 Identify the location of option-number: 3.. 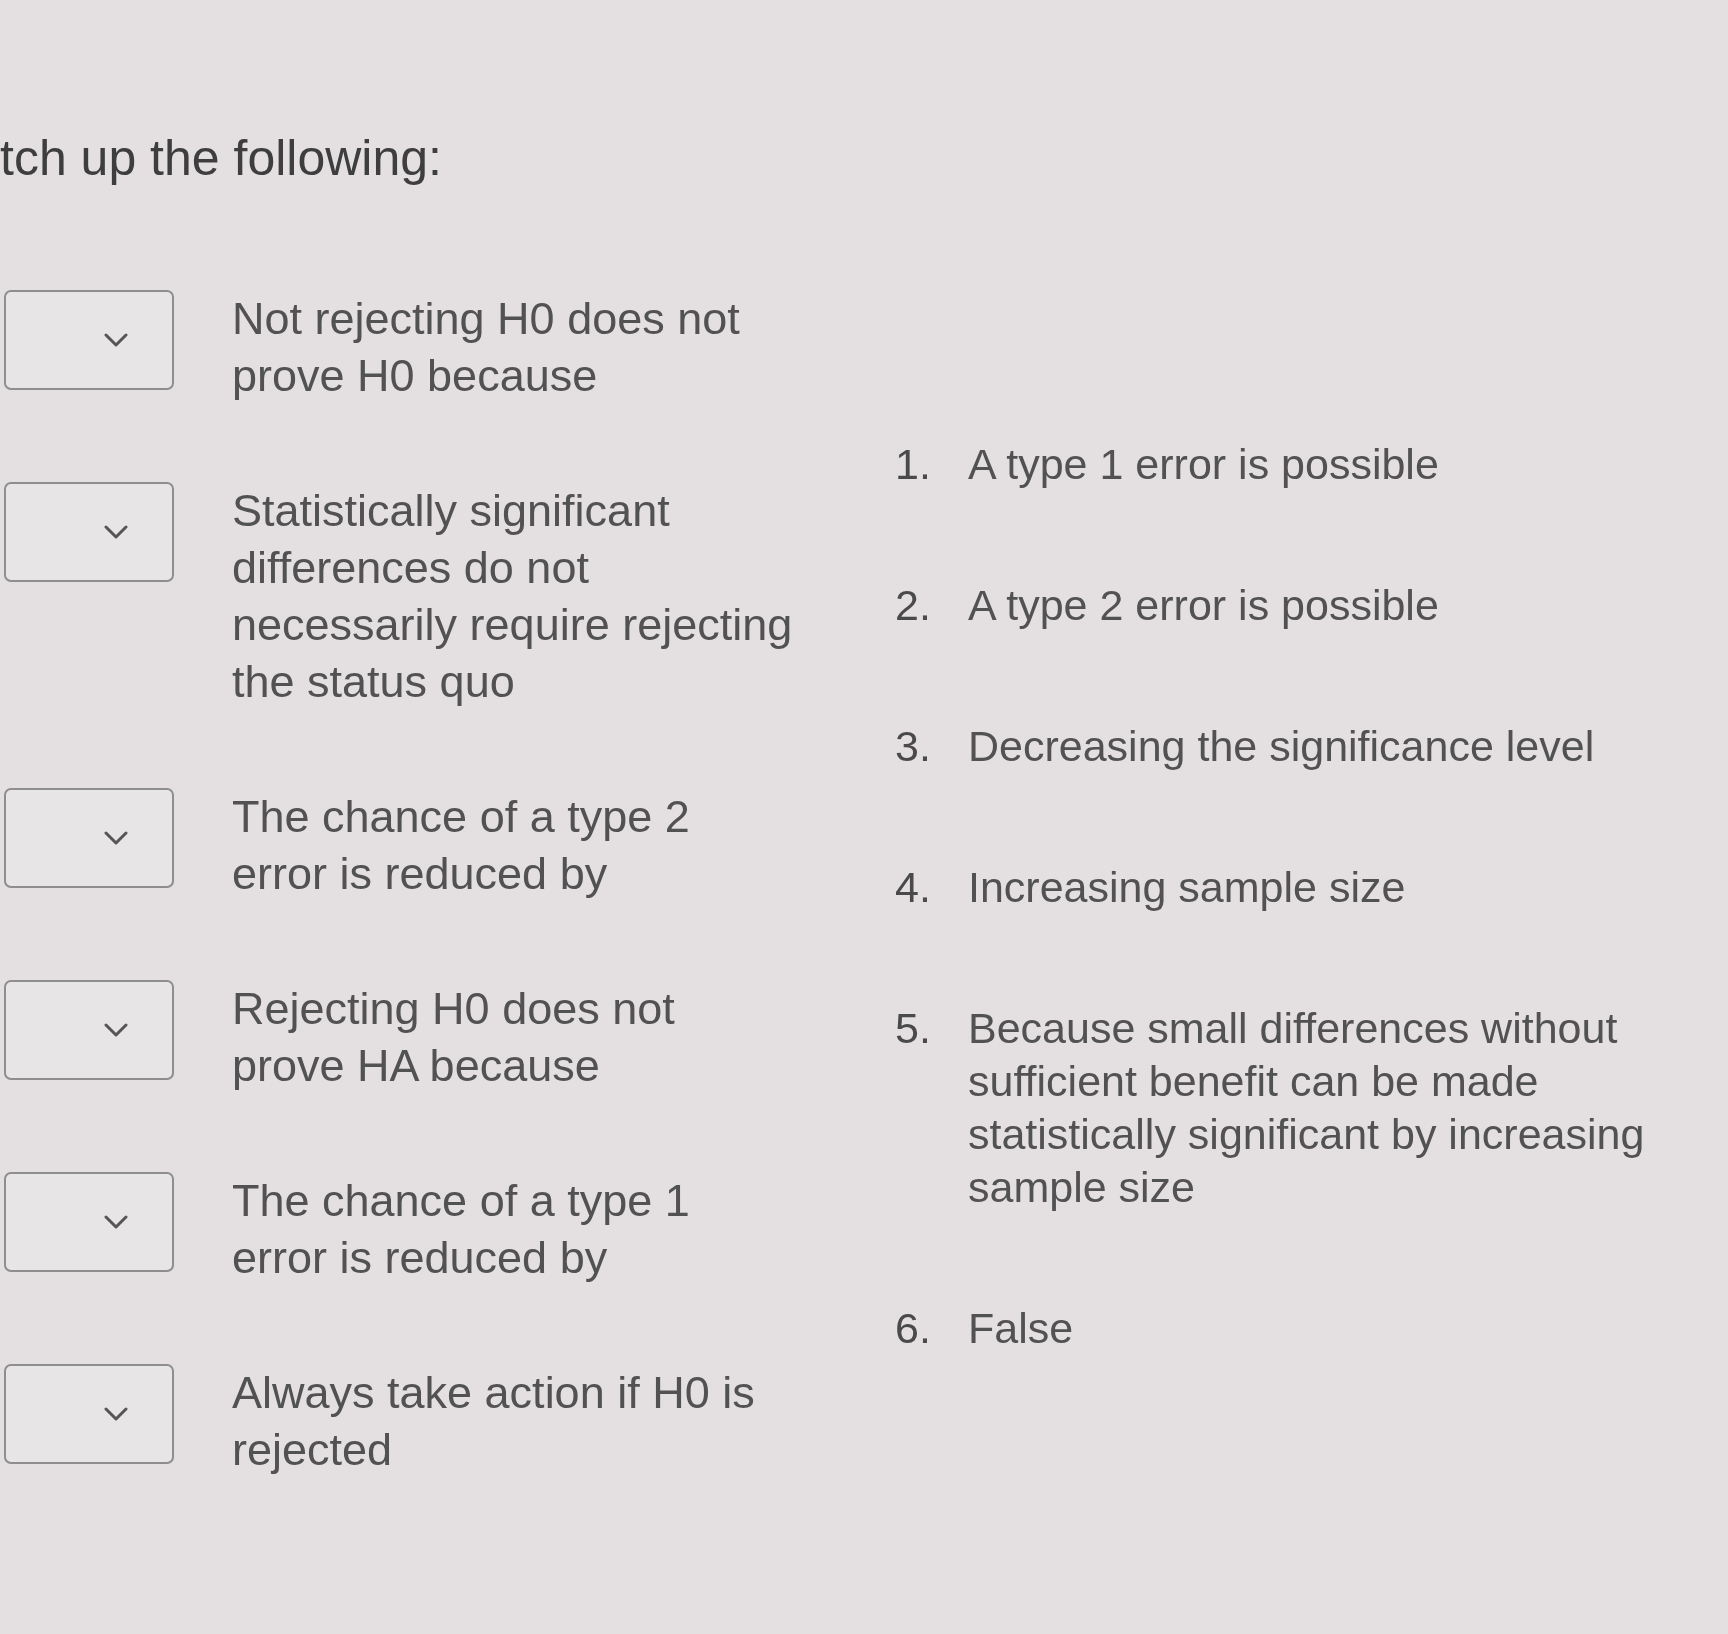
(913, 746).